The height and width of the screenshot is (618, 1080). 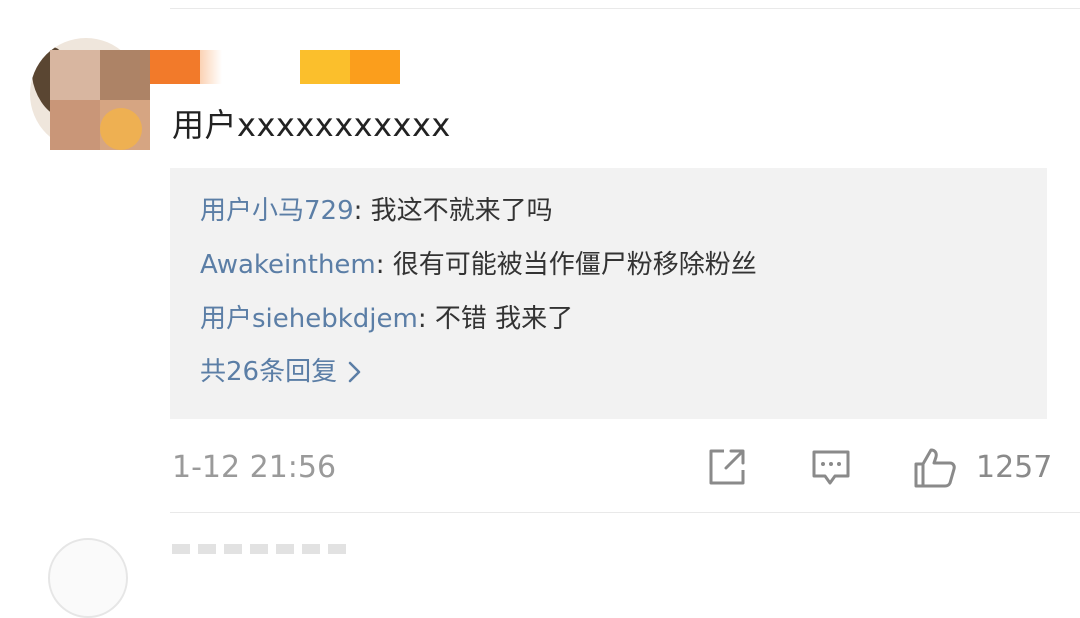 What do you see at coordinates (277, 211) in the screenshot?
I see `reply-author: 用户小马729` at bounding box center [277, 211].